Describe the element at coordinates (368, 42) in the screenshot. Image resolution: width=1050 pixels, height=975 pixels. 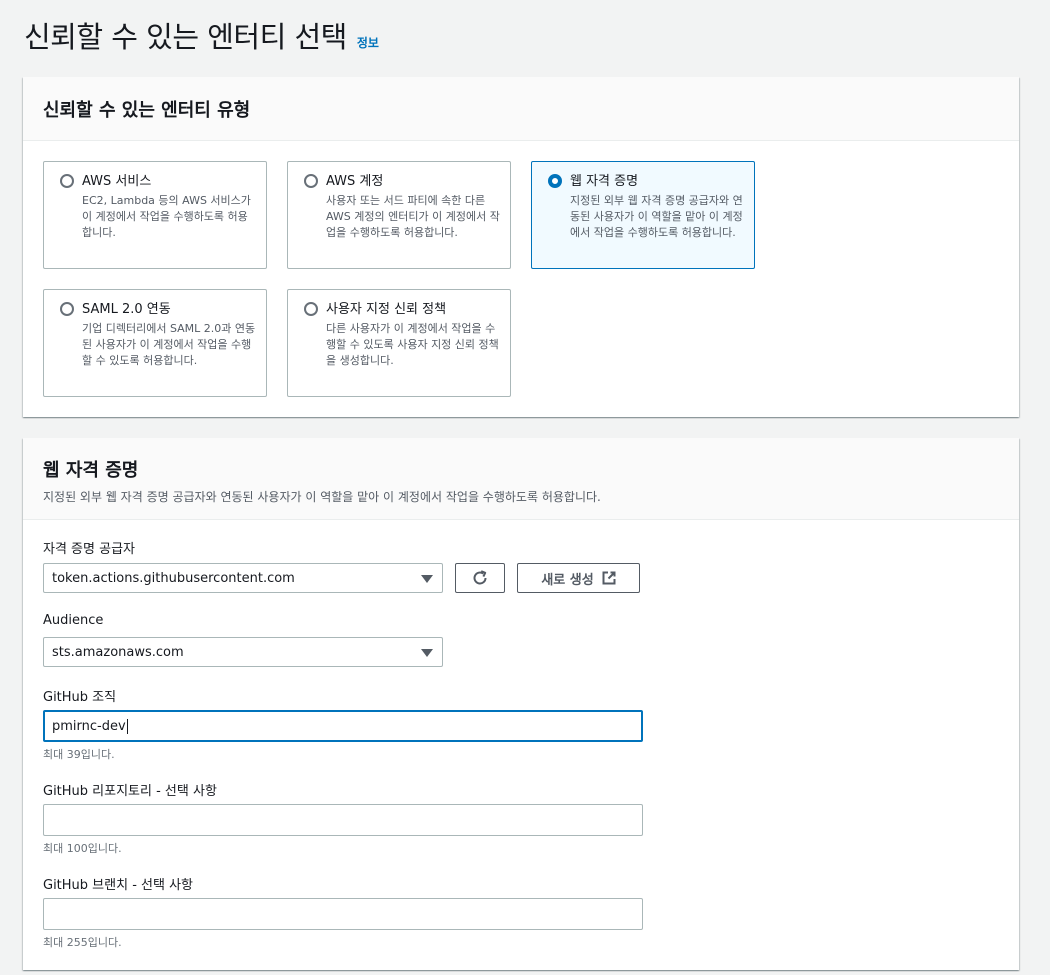
I see `info-link: 정보` at that location.